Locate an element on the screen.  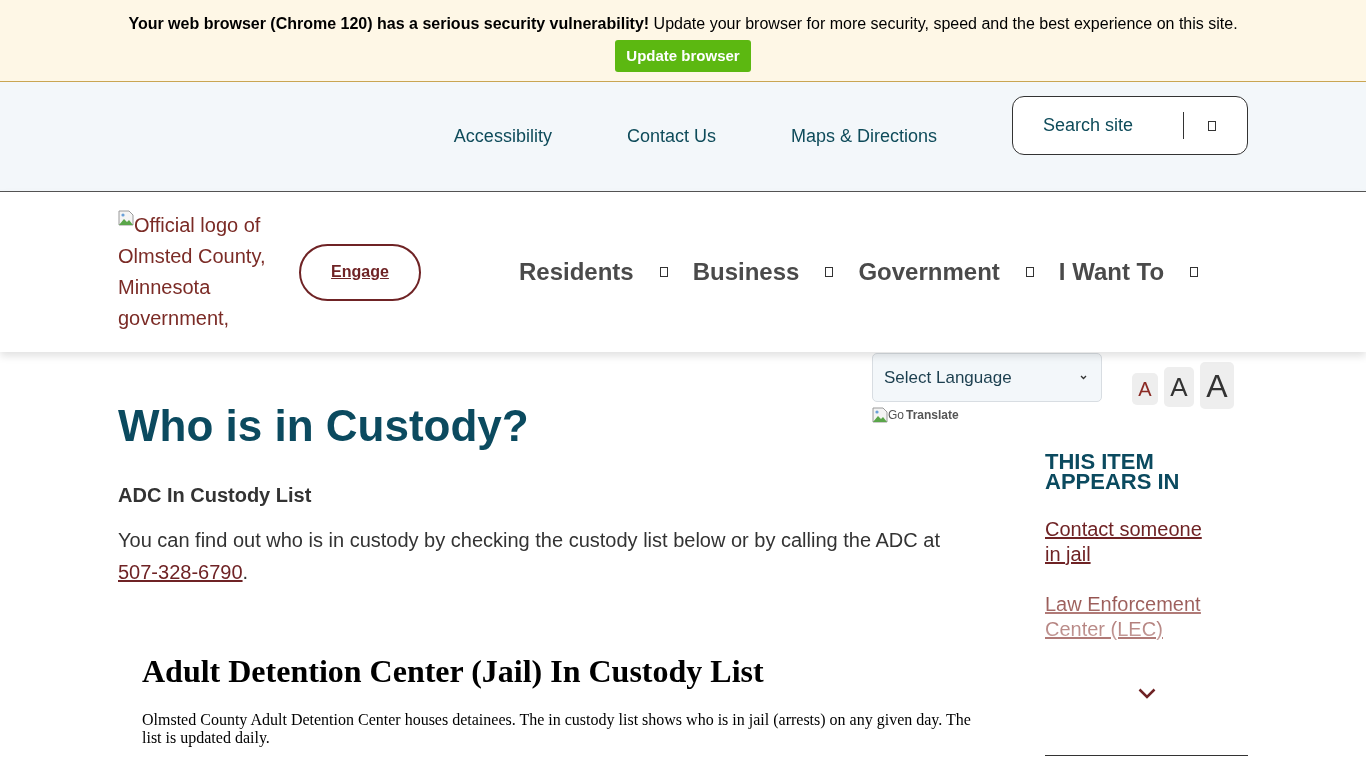
intro-paragraph: You can find out who is in custody by checking the custody list below or by calling the ADC at 507-328-6790. is located at coordinates (529, 556).